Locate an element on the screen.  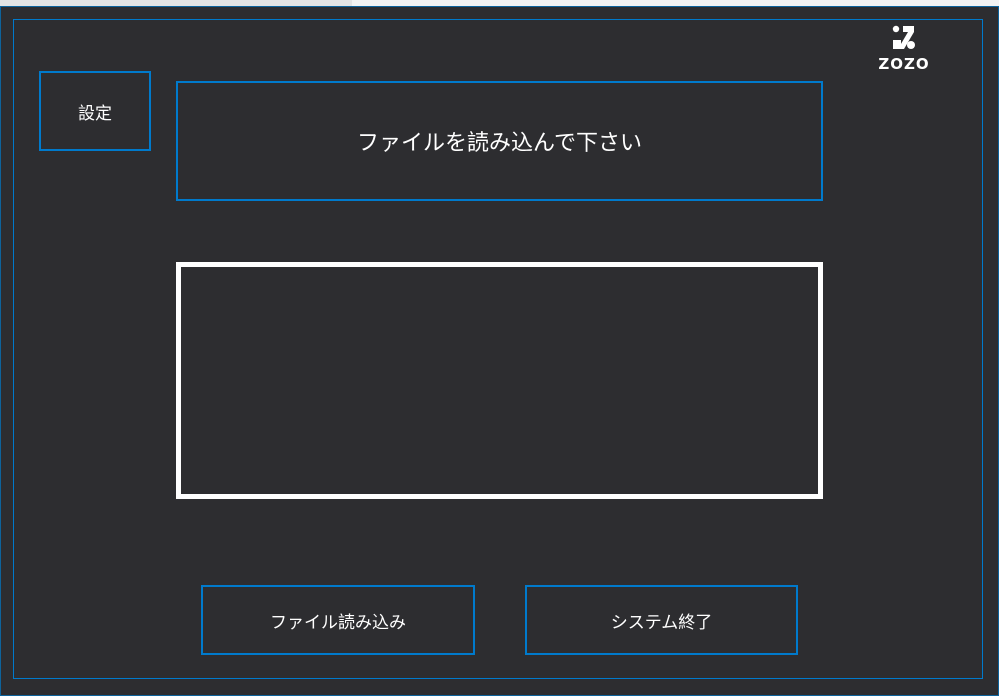
status-message-box: ファイルを読み込んで下さい is located at coordinates (499, 141).